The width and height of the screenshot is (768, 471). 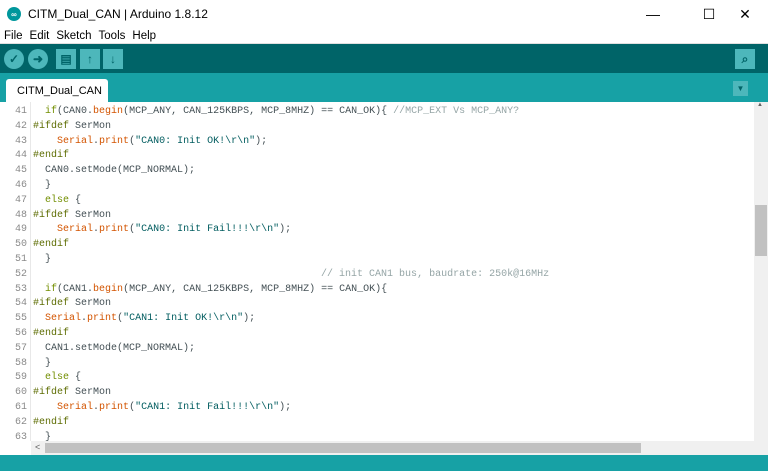 I want to click on code-line: 58 }, so click(x=377, y=363).